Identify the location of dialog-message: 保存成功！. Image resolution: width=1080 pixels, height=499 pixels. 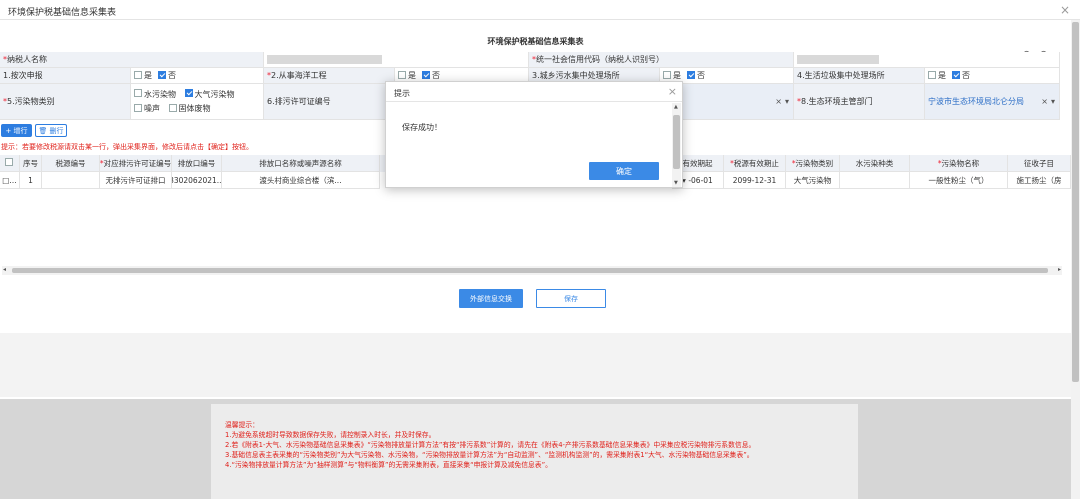
(422, 127).